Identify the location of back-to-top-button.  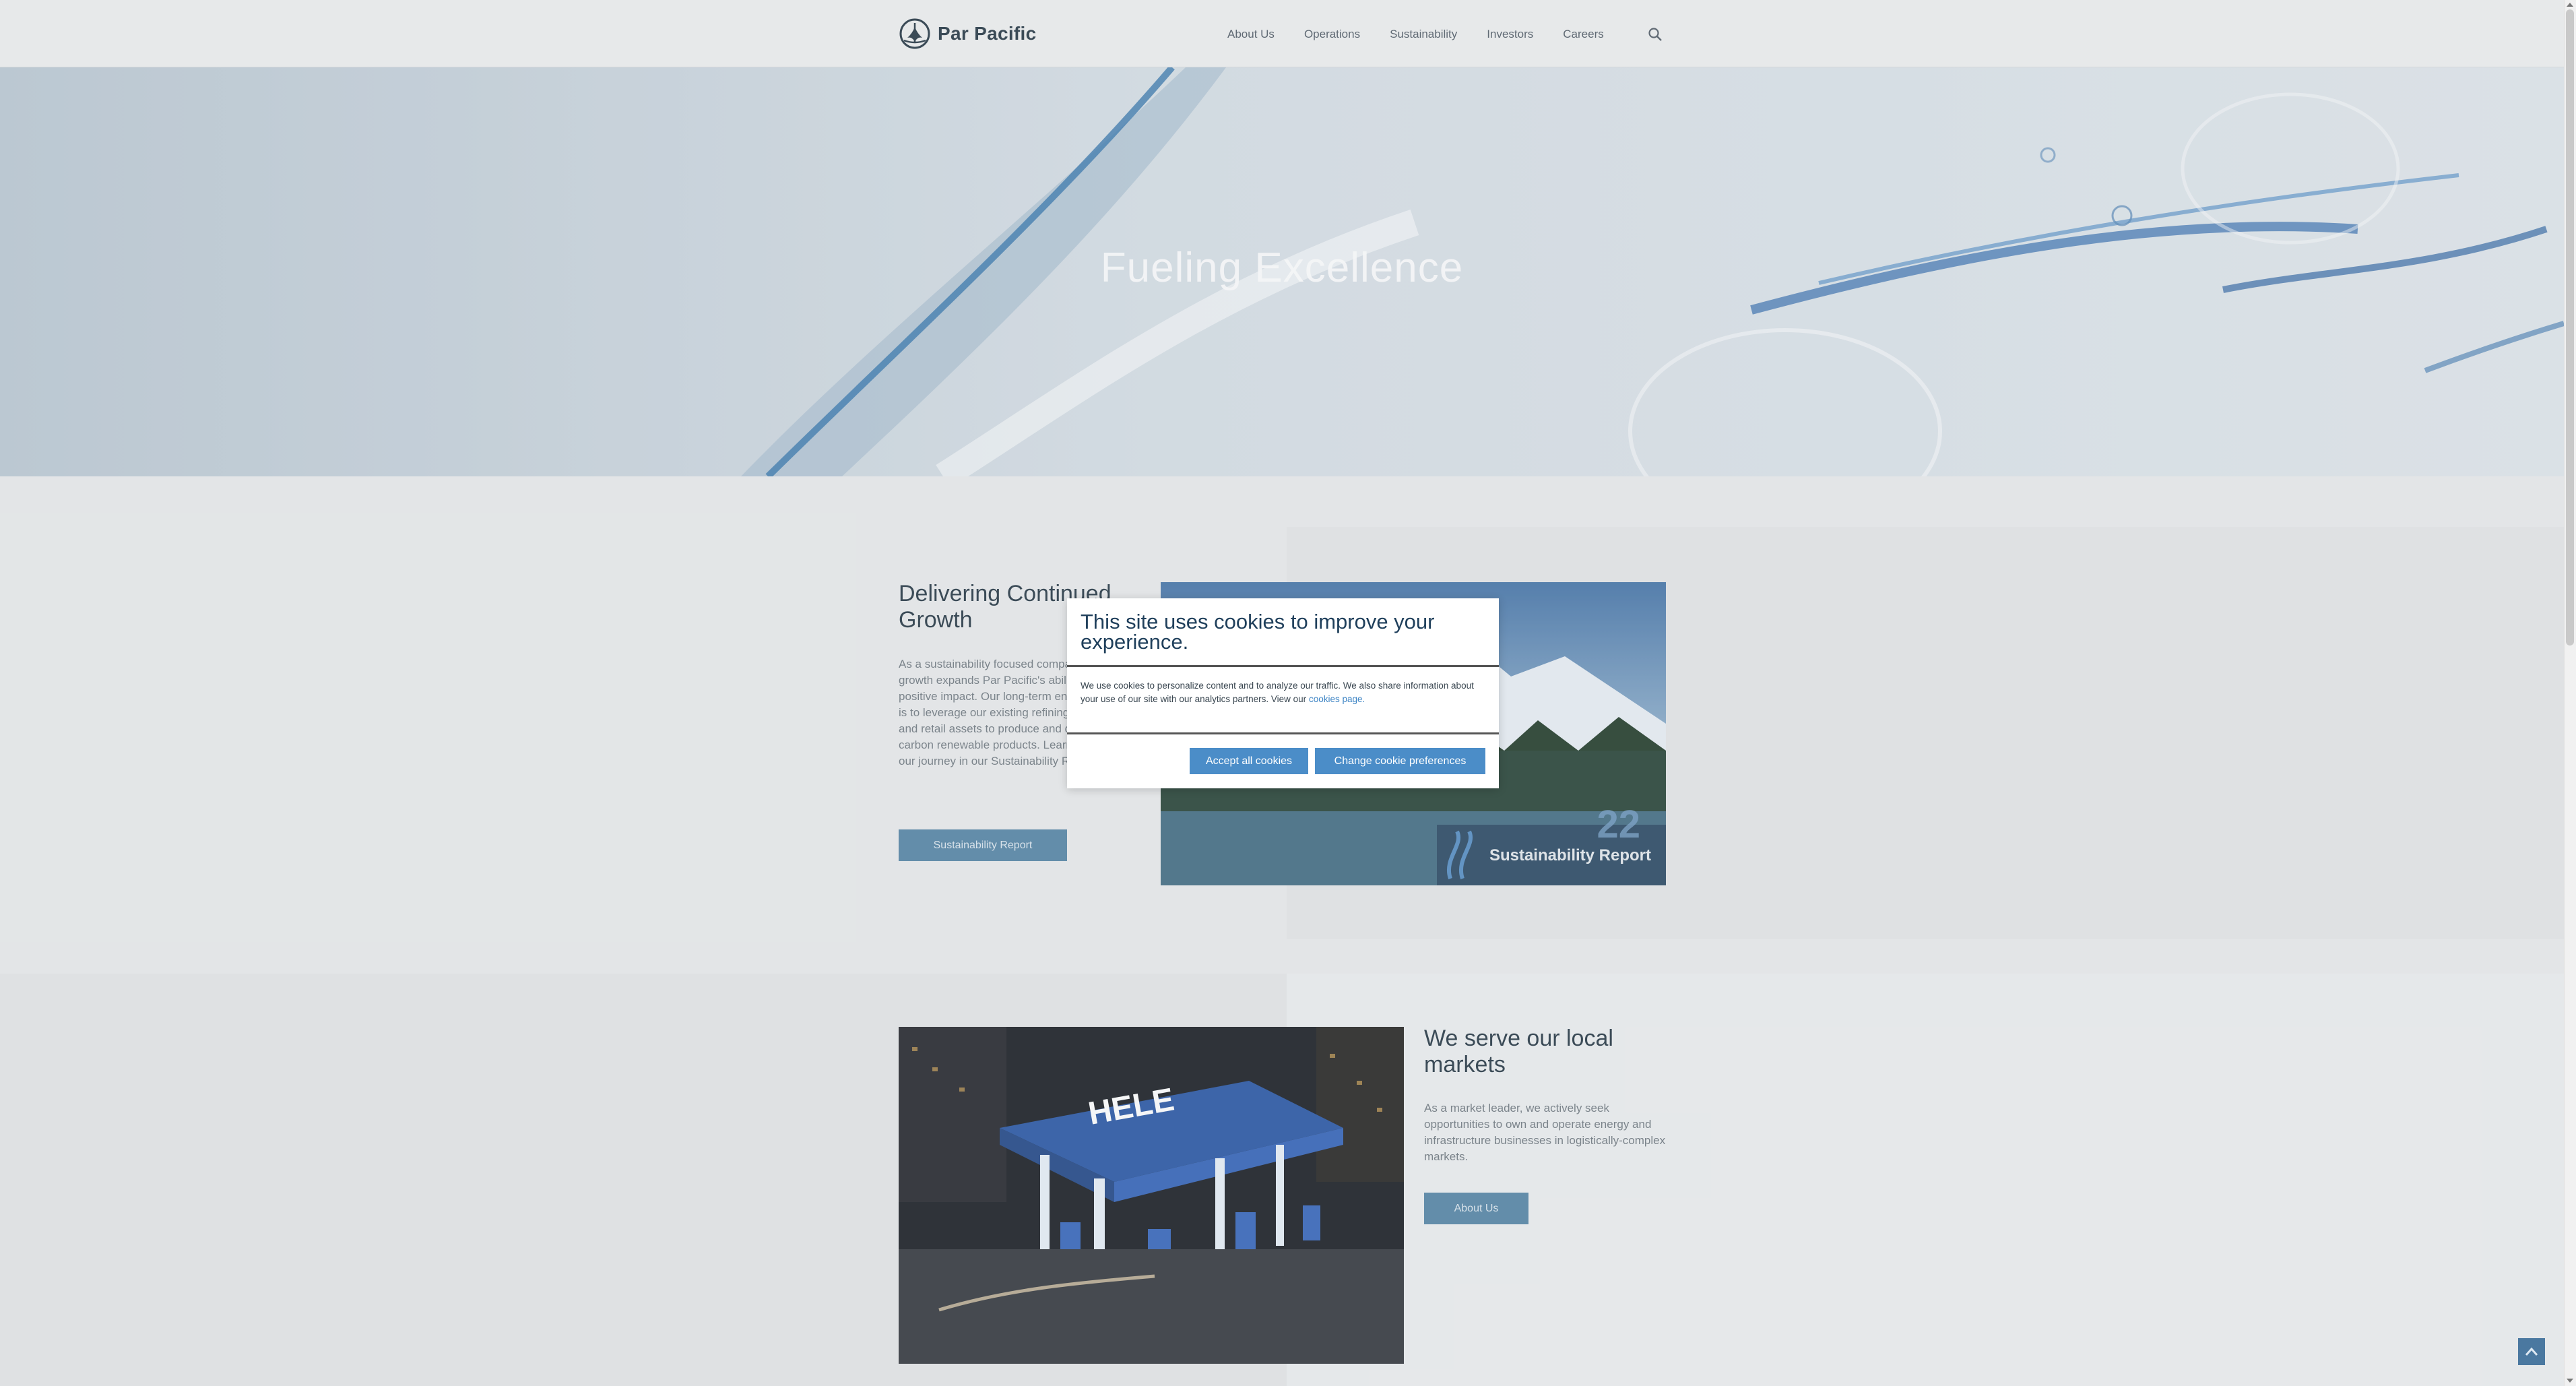
(2531, 1351).